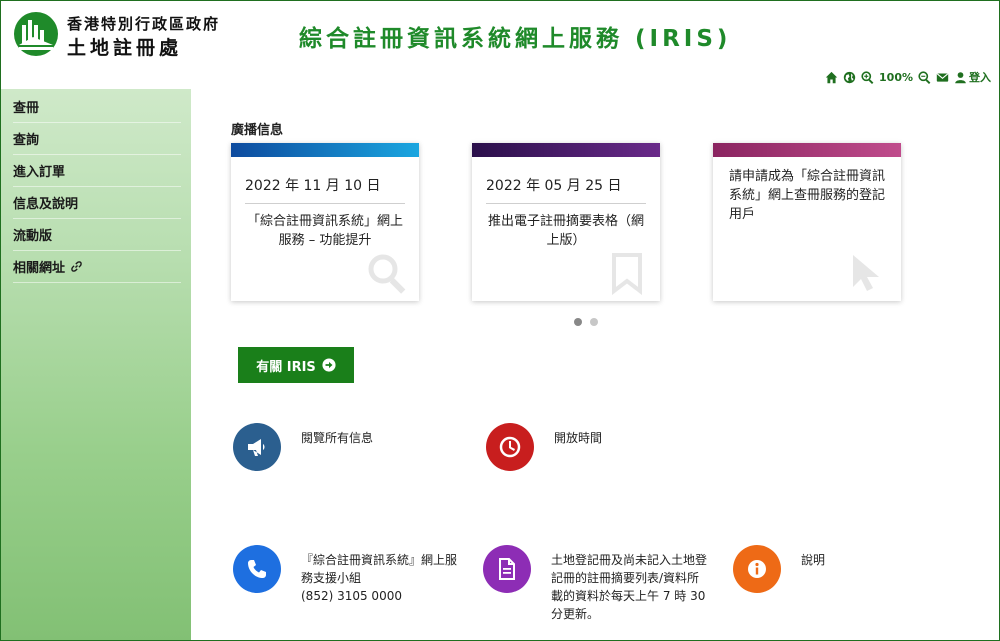 The image size is (1000, 641). I want to click on sidebar-item-search: 查冊, so click(97, 107).